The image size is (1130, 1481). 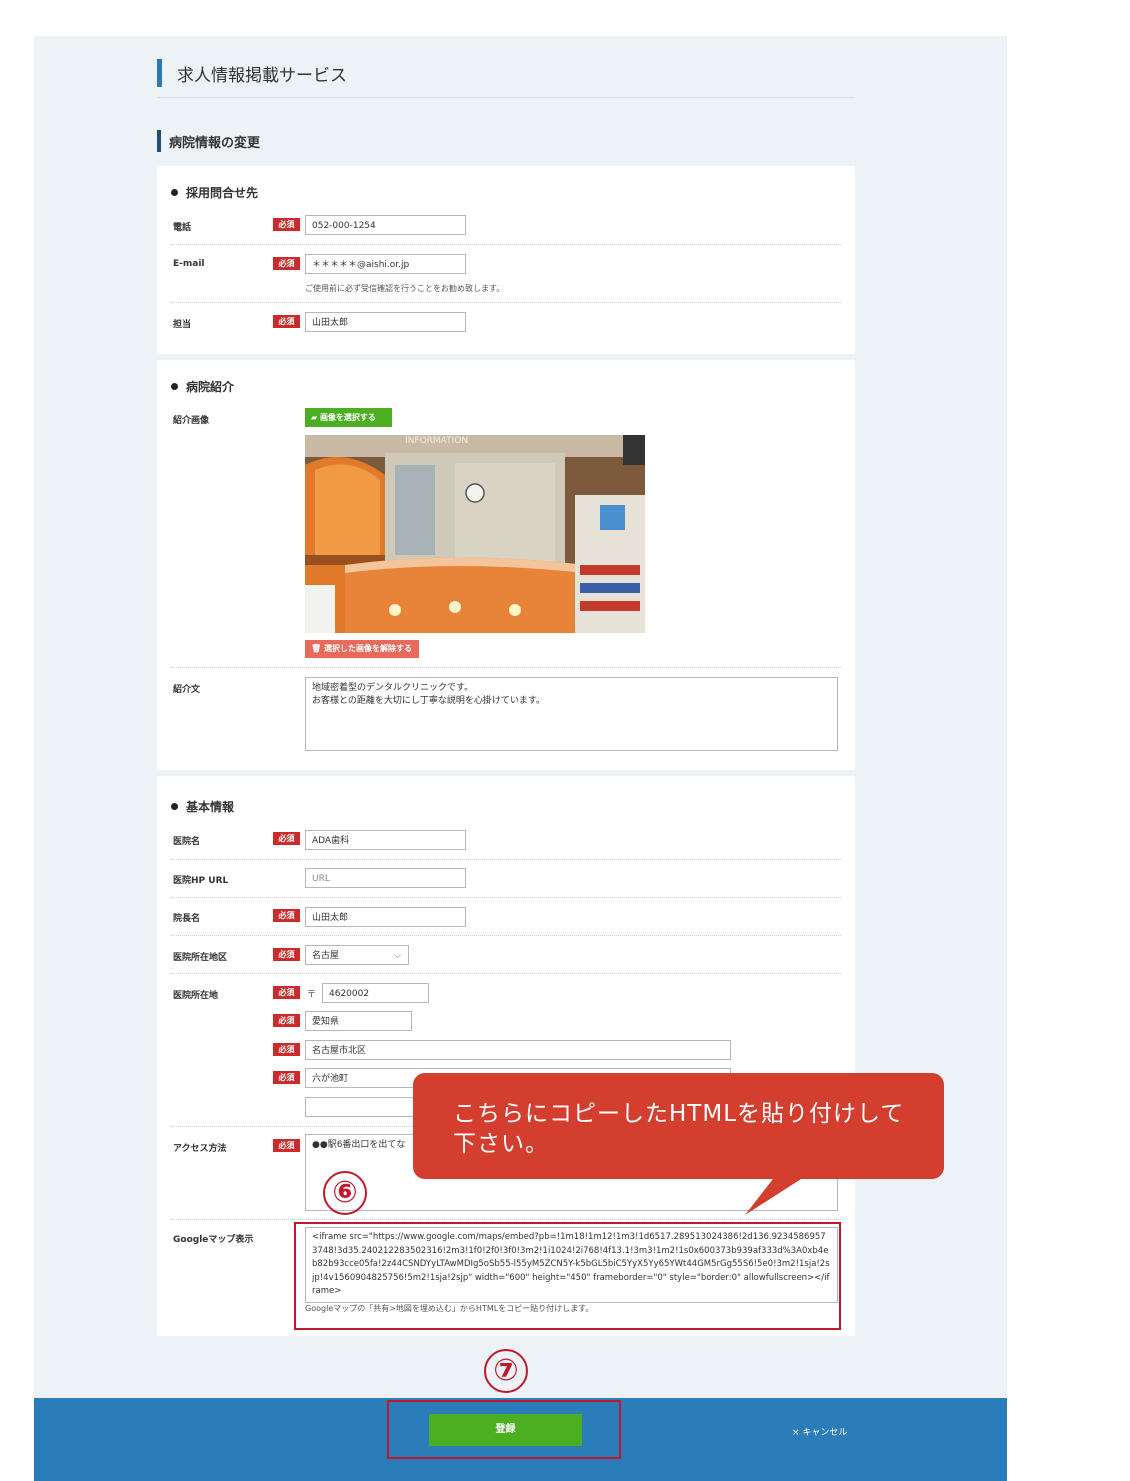 I want to click on clinic-photo-illustration: INFORMATION, so click(x=475, y=534).